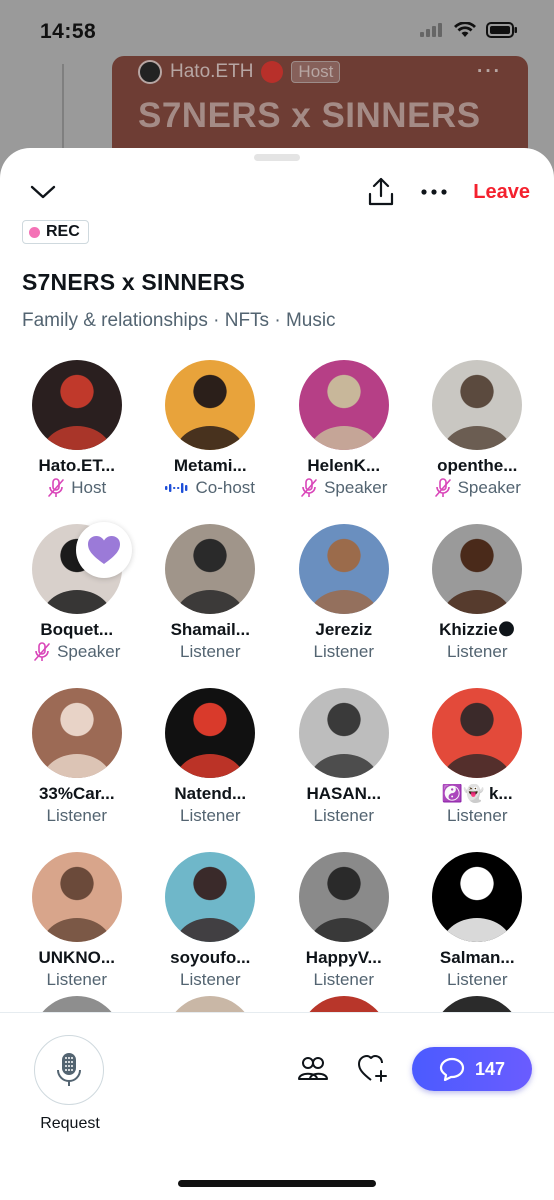  I want to click on leave-button: Leave, so click(501, 192).